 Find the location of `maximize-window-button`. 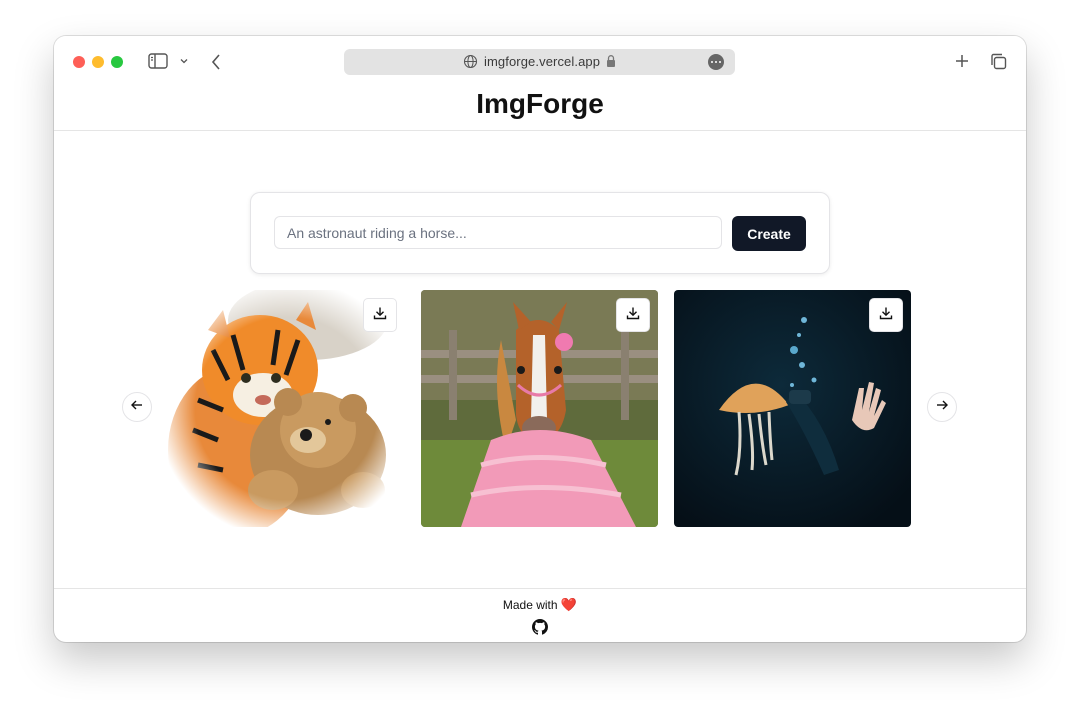

maximize-window-button is located at coordinates (117, 62).